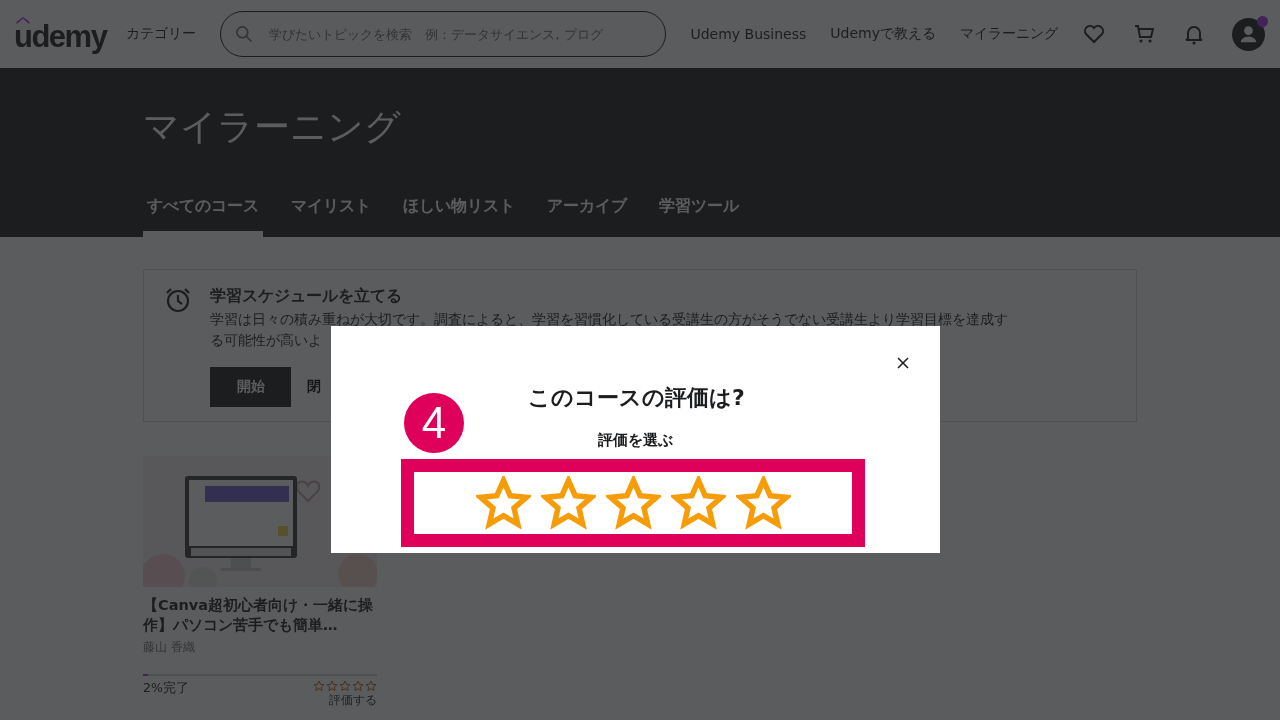  I want to click on schedule-text: 学習は日々の積み重ねが大切です。調査によると、学習を習慣化している受講生の方がそうでない受講生より学習目標を達成す, so click(609, 319).